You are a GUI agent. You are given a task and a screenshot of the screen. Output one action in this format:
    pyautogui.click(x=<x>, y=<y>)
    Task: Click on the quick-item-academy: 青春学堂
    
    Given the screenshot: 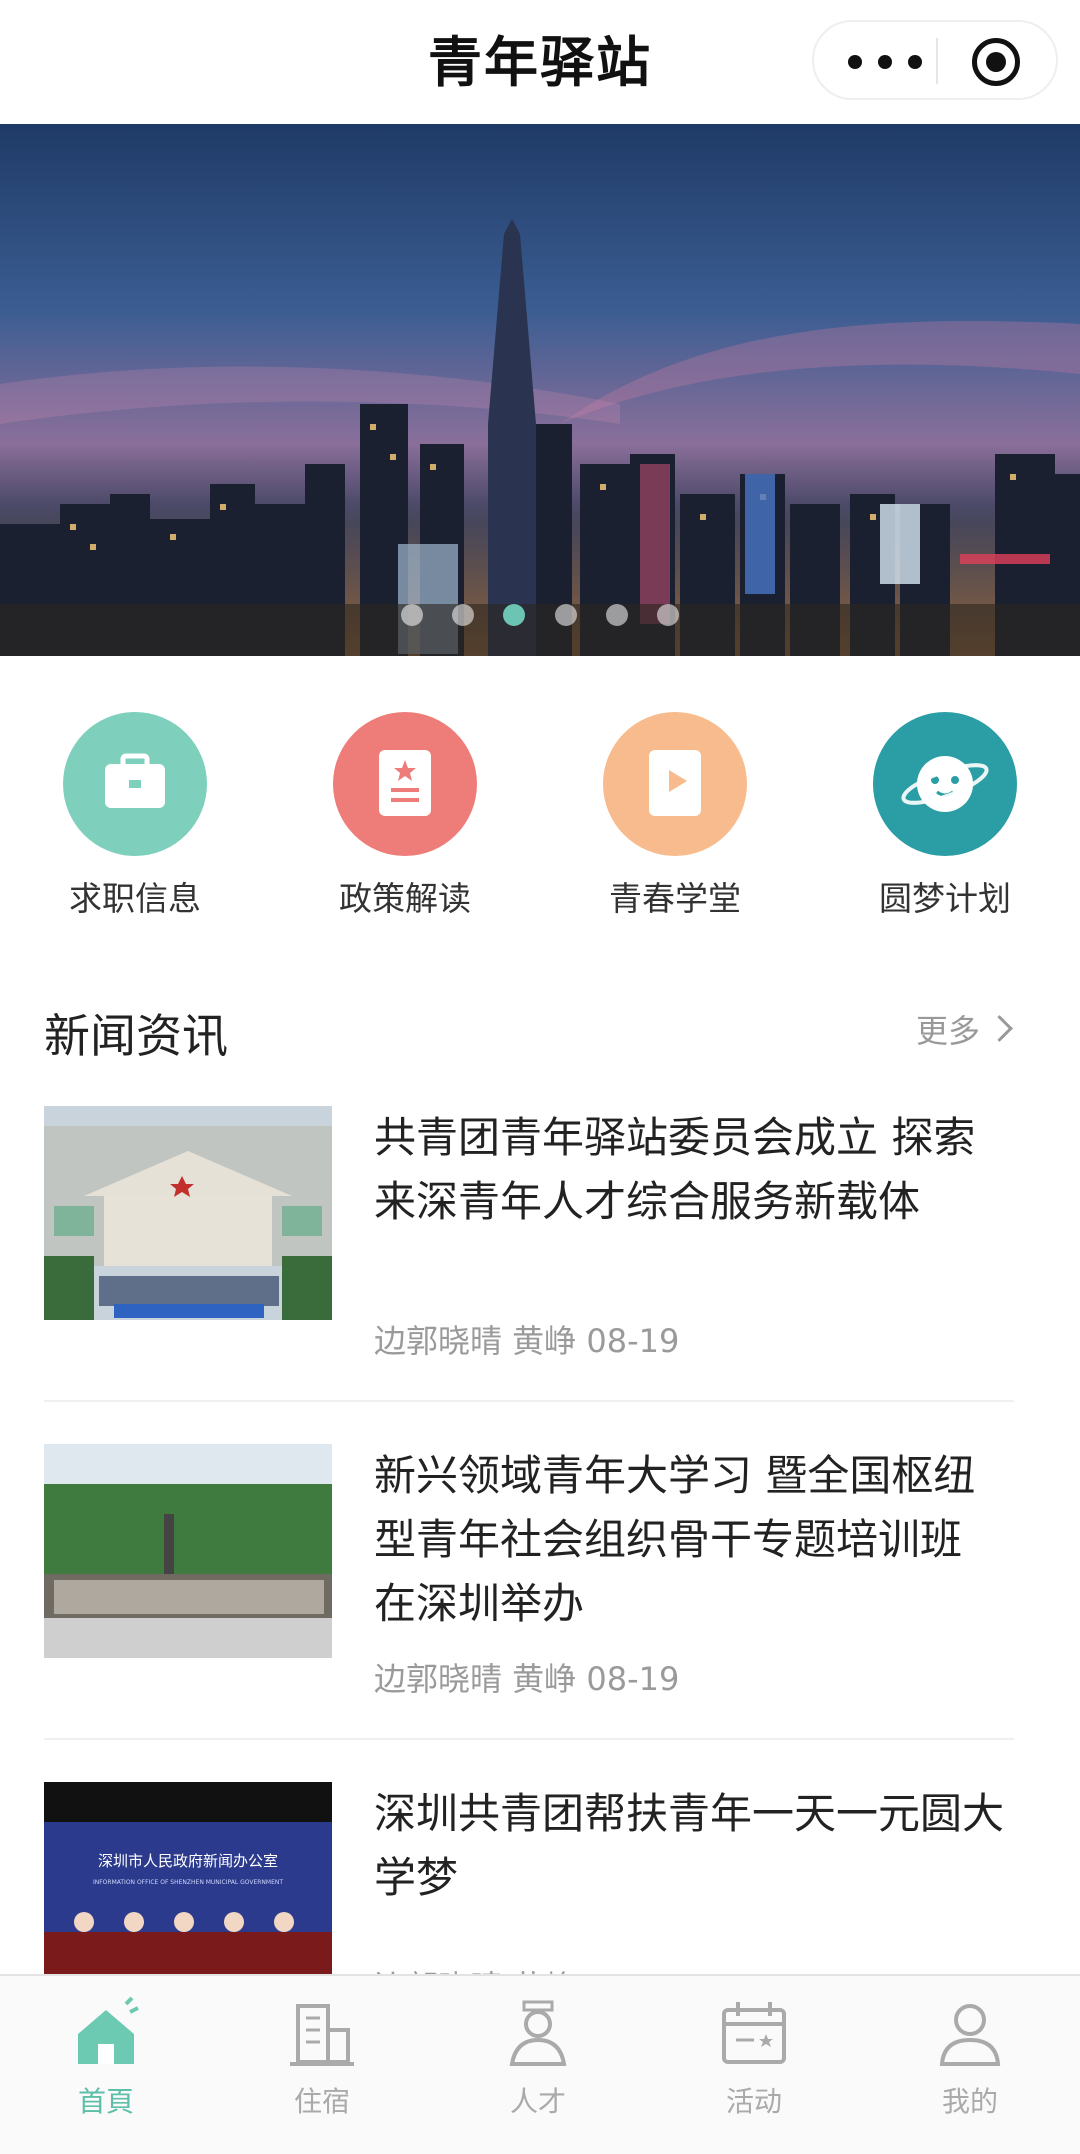 What is the action you would take?
    pyautogui.click(x=675, y=816)
    